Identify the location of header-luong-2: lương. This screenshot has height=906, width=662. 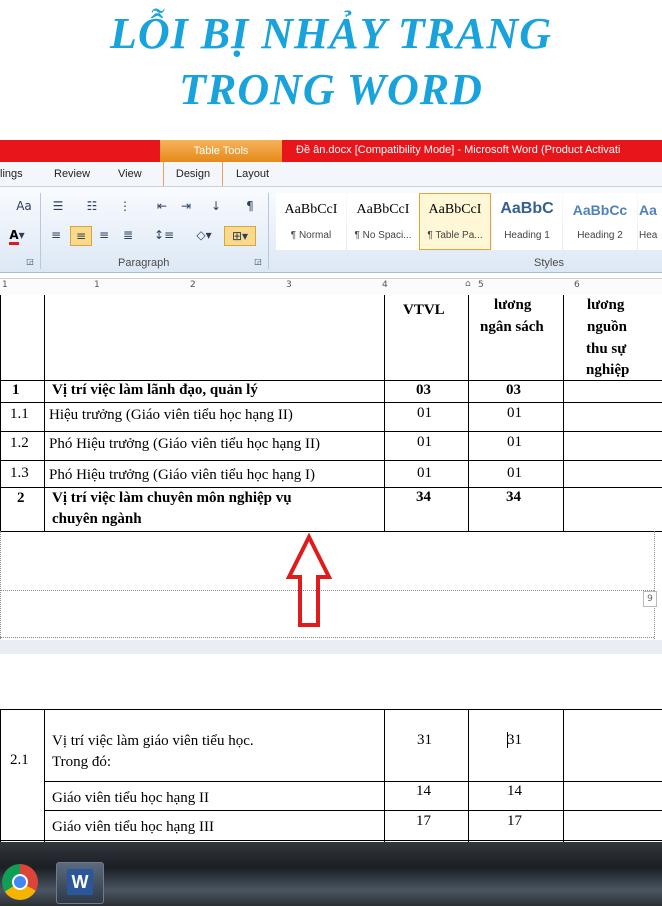
(606, 305).